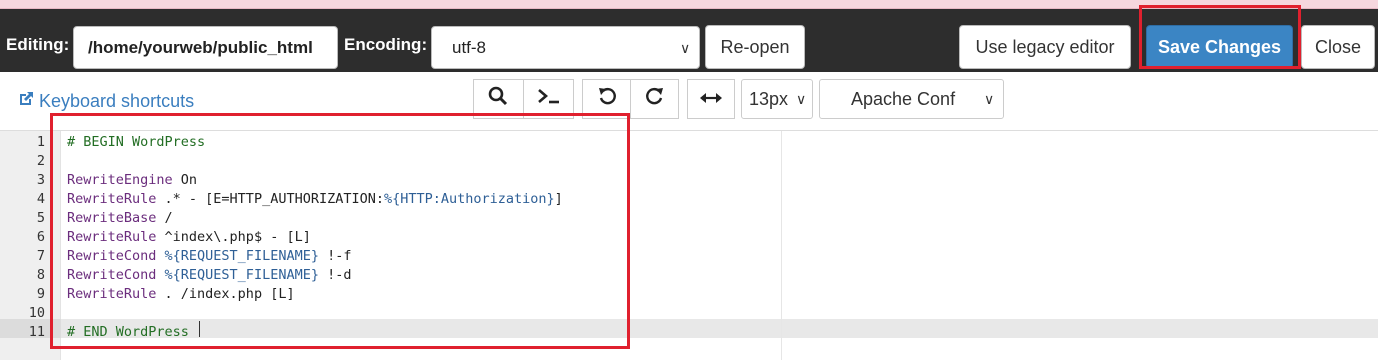 The width and height of the screenshot is (1378, 360). Describe the element at coordinates (205, 47) in the screenshot. I see `file-path-field: /home/yourweb/public_html` at that location.